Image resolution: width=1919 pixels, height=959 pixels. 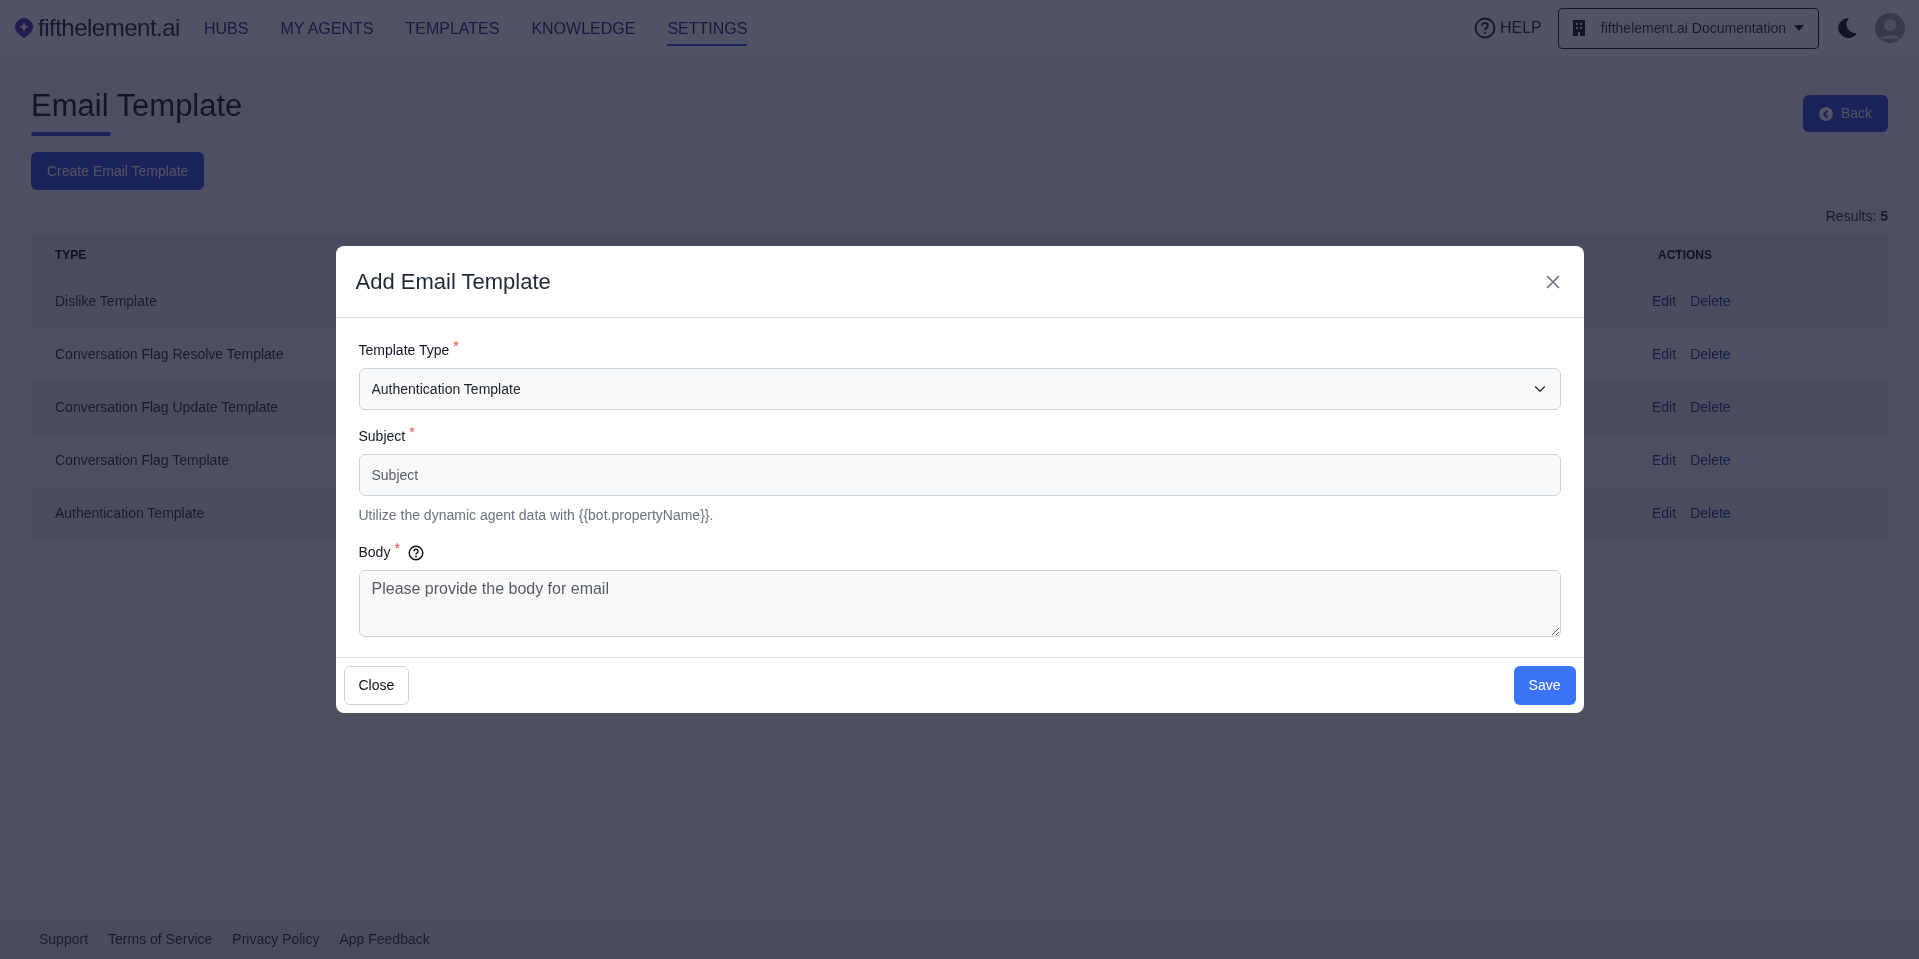 What do you see at coordinates (70, 256) in the screenshot?
I see `column-header: TYPE` at bounding box center [70, 256].